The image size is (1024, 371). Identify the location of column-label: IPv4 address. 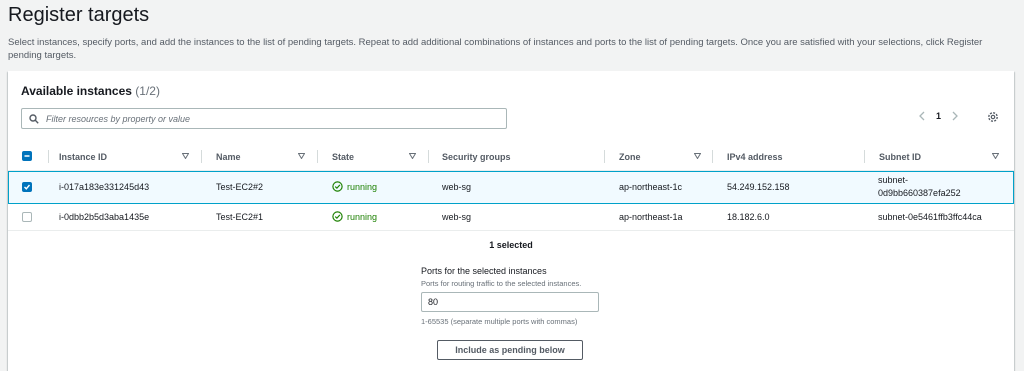
(755, 156).